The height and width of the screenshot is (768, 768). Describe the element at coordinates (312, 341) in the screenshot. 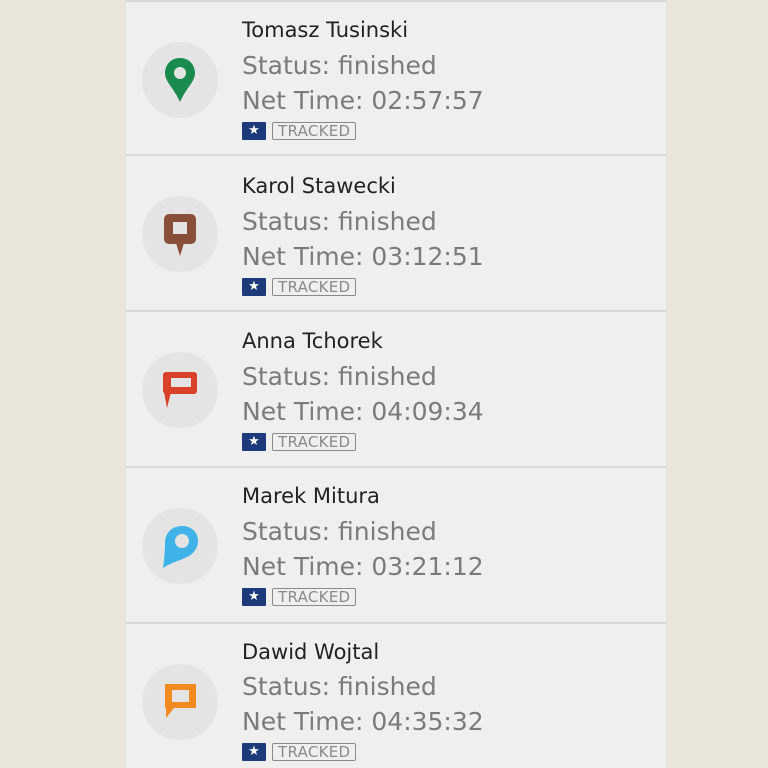

I see `participant-name: Anna Tchorek` at that location.